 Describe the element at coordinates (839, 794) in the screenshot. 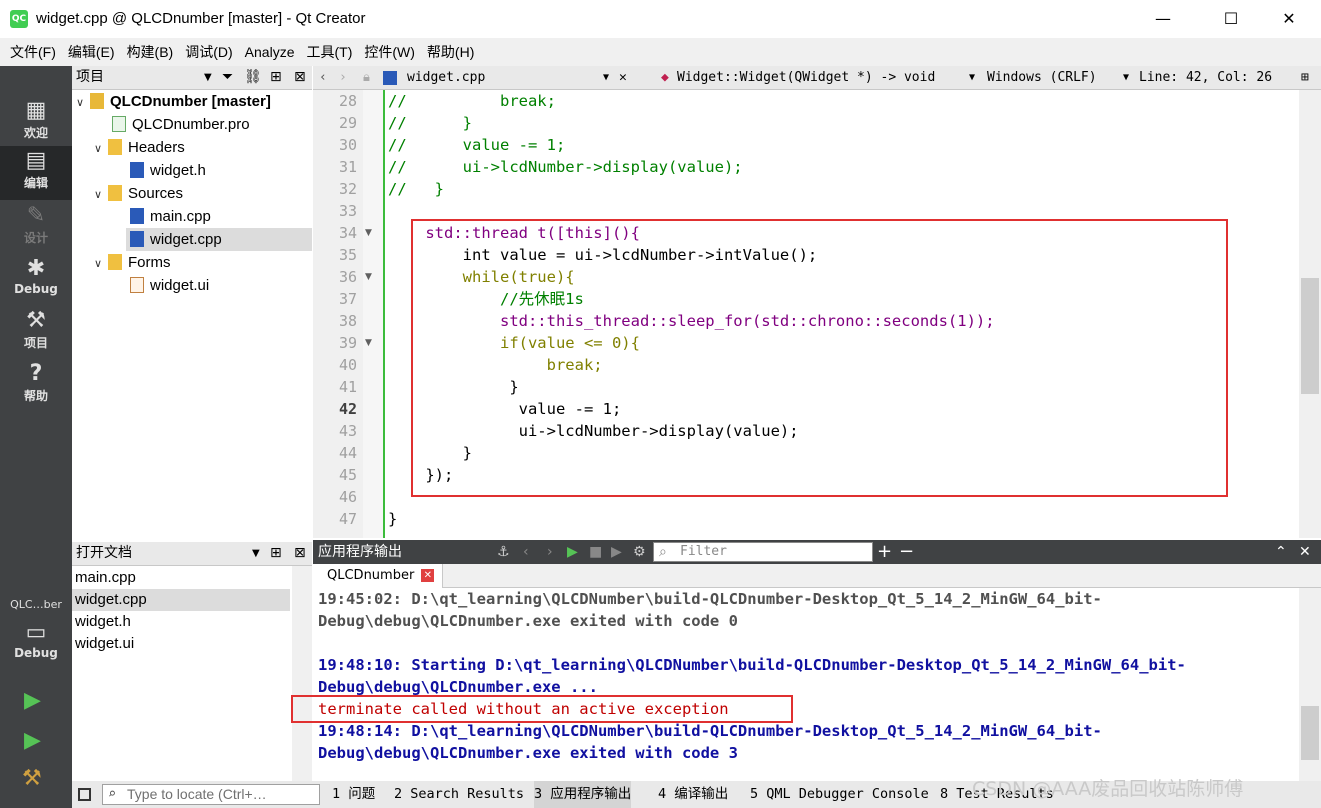

I see `tab-qml-debugger-console: 5 QML Debugger Console` at that location.